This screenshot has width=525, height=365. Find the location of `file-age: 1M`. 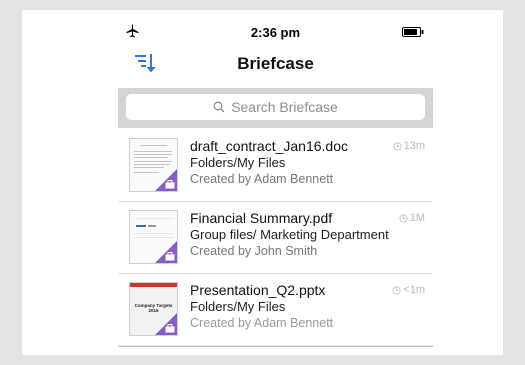

file-age: 1M is located at coordinates (412, 218).